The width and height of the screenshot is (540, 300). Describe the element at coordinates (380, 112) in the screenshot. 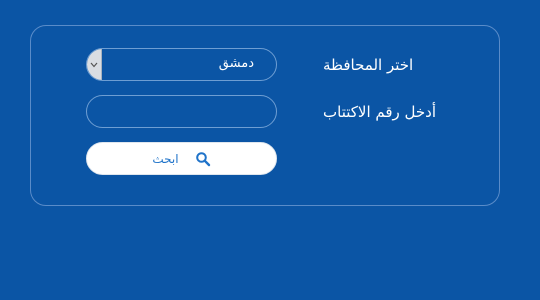

I see `subscription-number-label: أدخل رقم الاكتتاب` at that location.